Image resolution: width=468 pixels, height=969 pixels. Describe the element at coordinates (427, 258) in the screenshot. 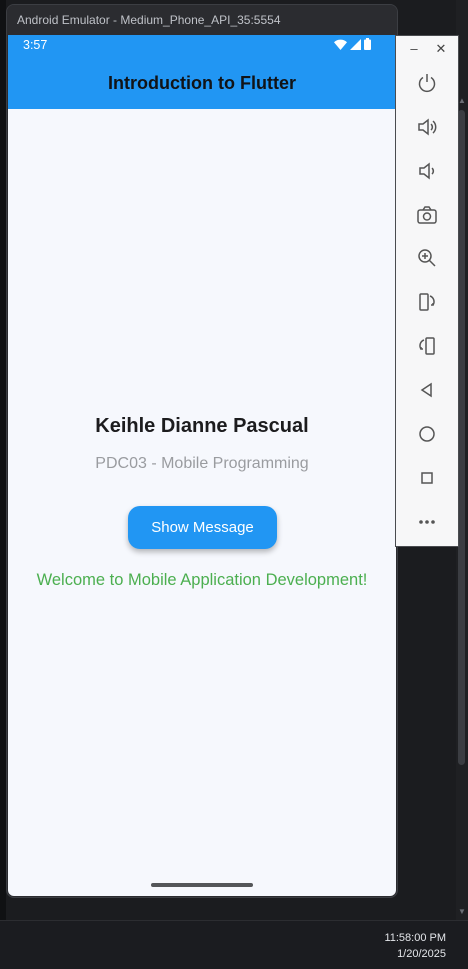

I see `zoom-icon` at that location.